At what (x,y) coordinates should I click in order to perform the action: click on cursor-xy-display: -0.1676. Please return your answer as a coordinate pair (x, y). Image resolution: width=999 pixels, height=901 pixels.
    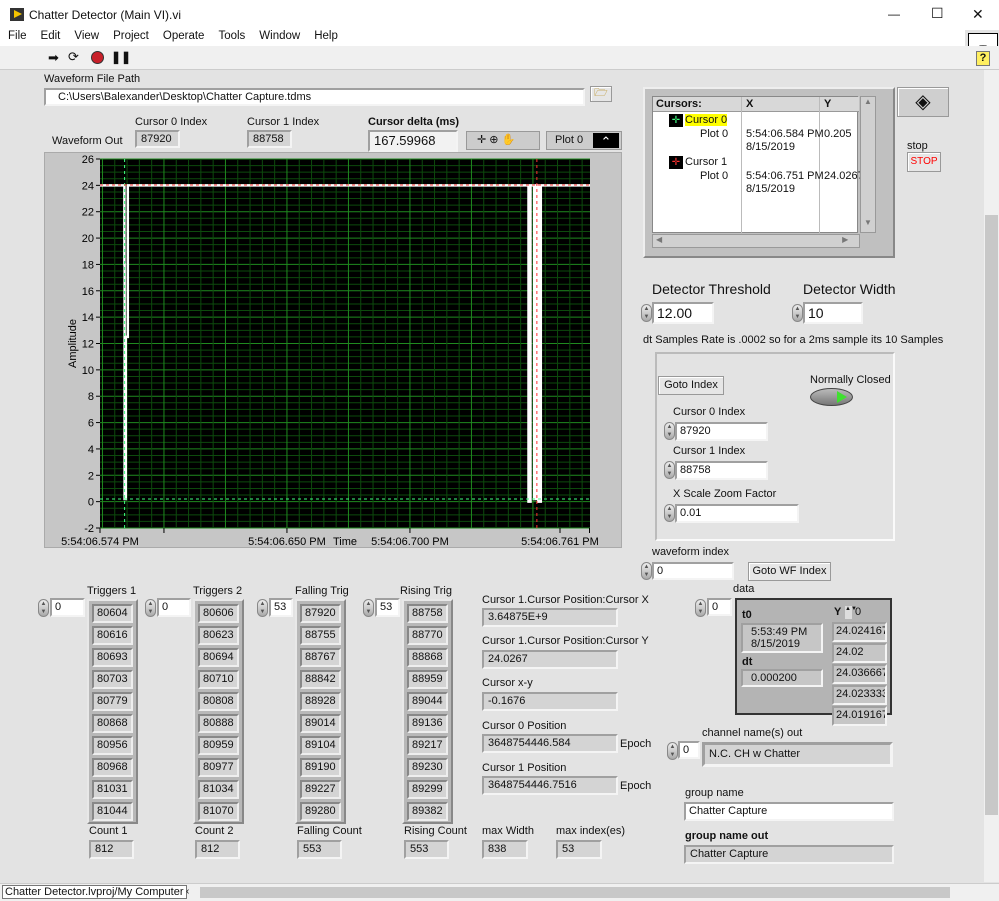
    Looking at the image, I should click on (550, 701).